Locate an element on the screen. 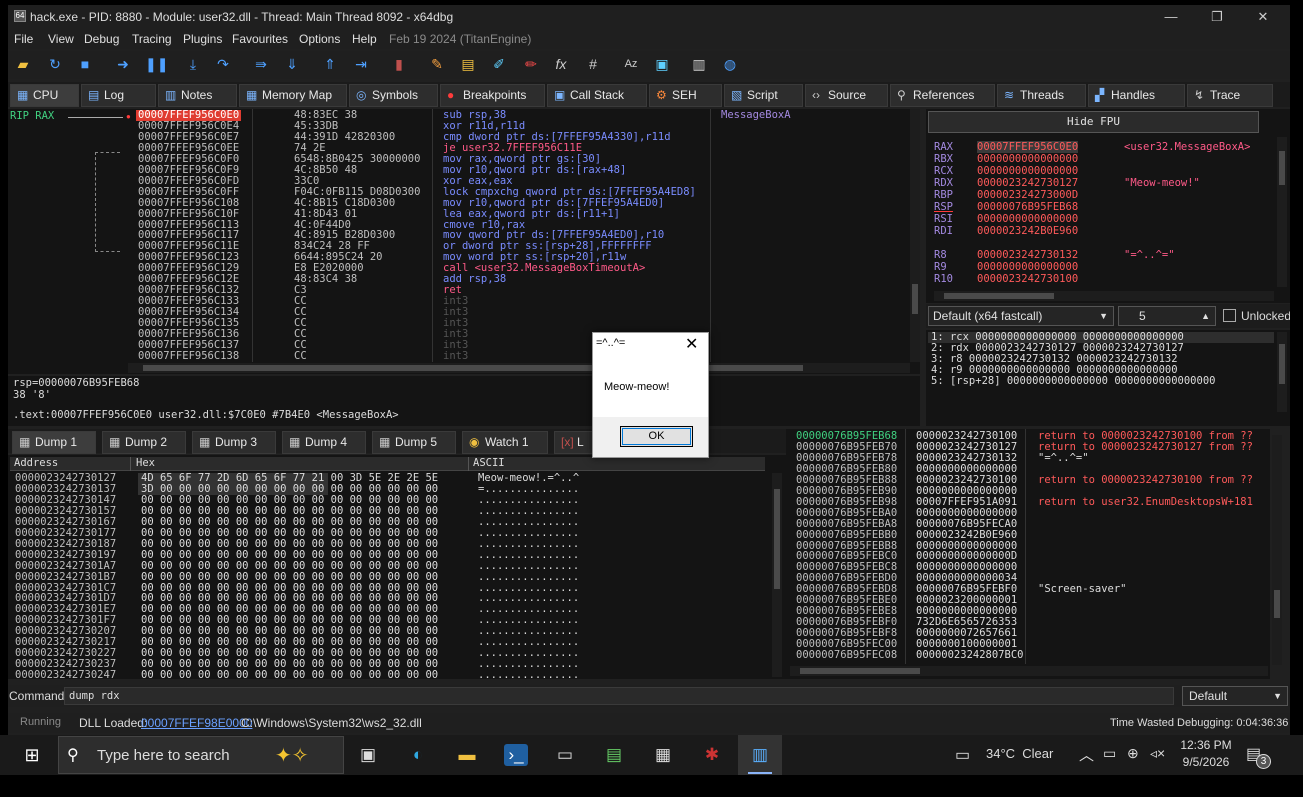  tab-dump-1: ▦ Dump 1 is located at coordinates (54, 442).